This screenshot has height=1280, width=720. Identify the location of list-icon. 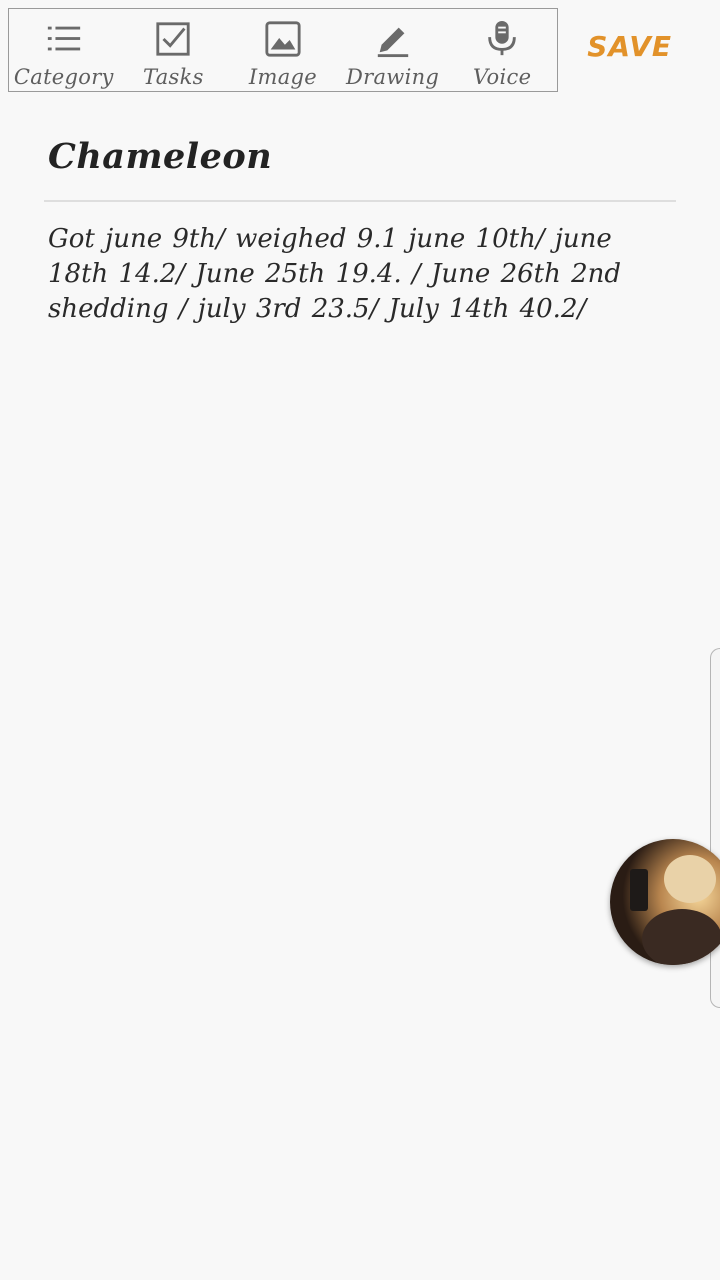
(64, 39).